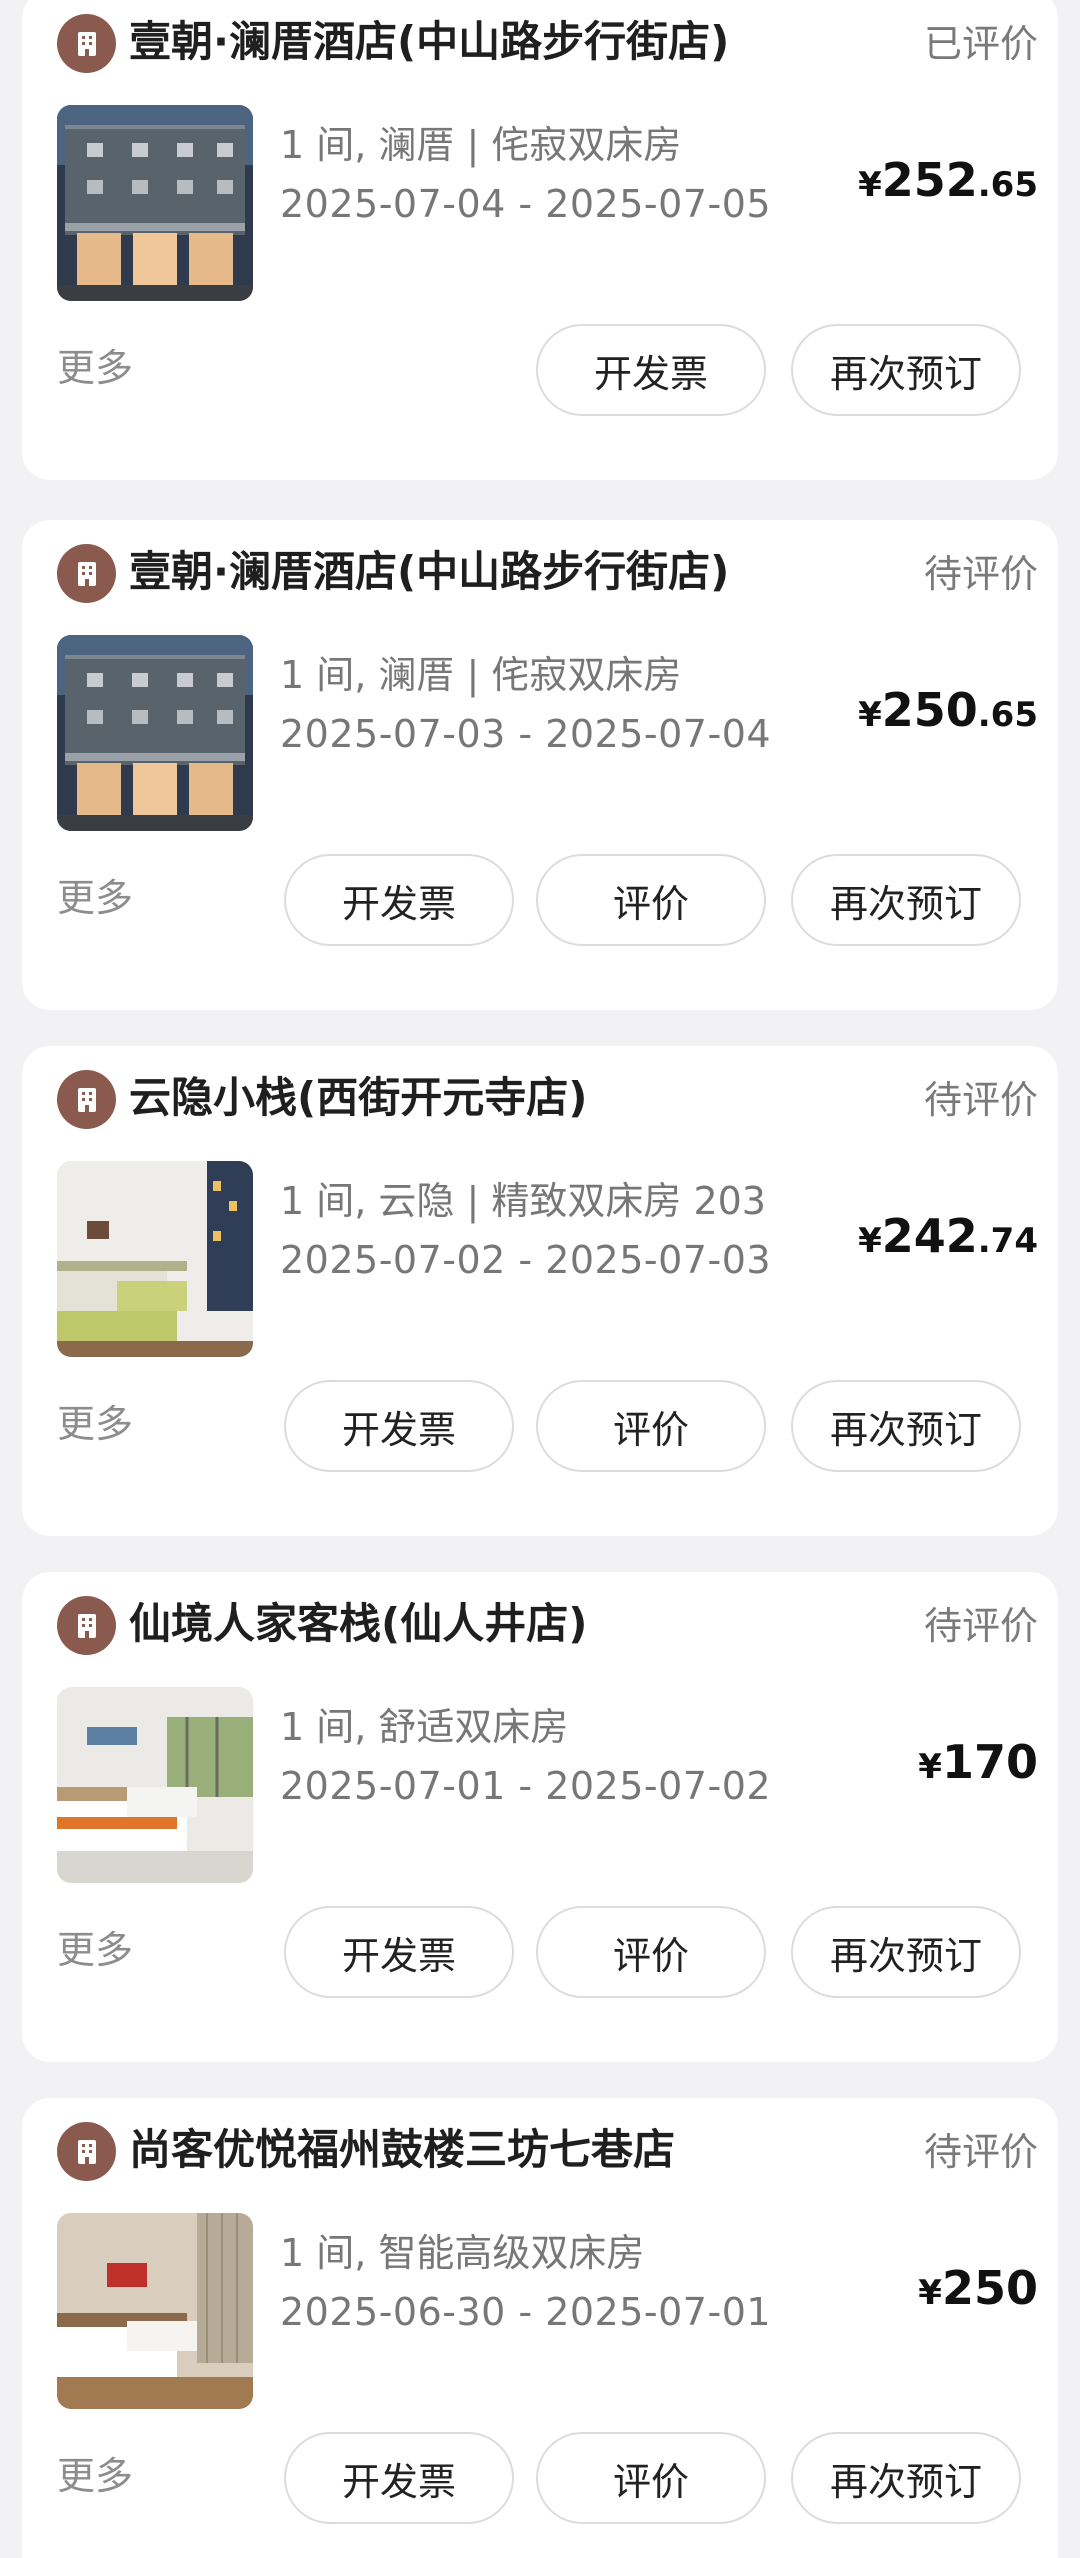  I want to click on stay-dates: 2025-07-03 - 2025-07-04, so click(526, 734).